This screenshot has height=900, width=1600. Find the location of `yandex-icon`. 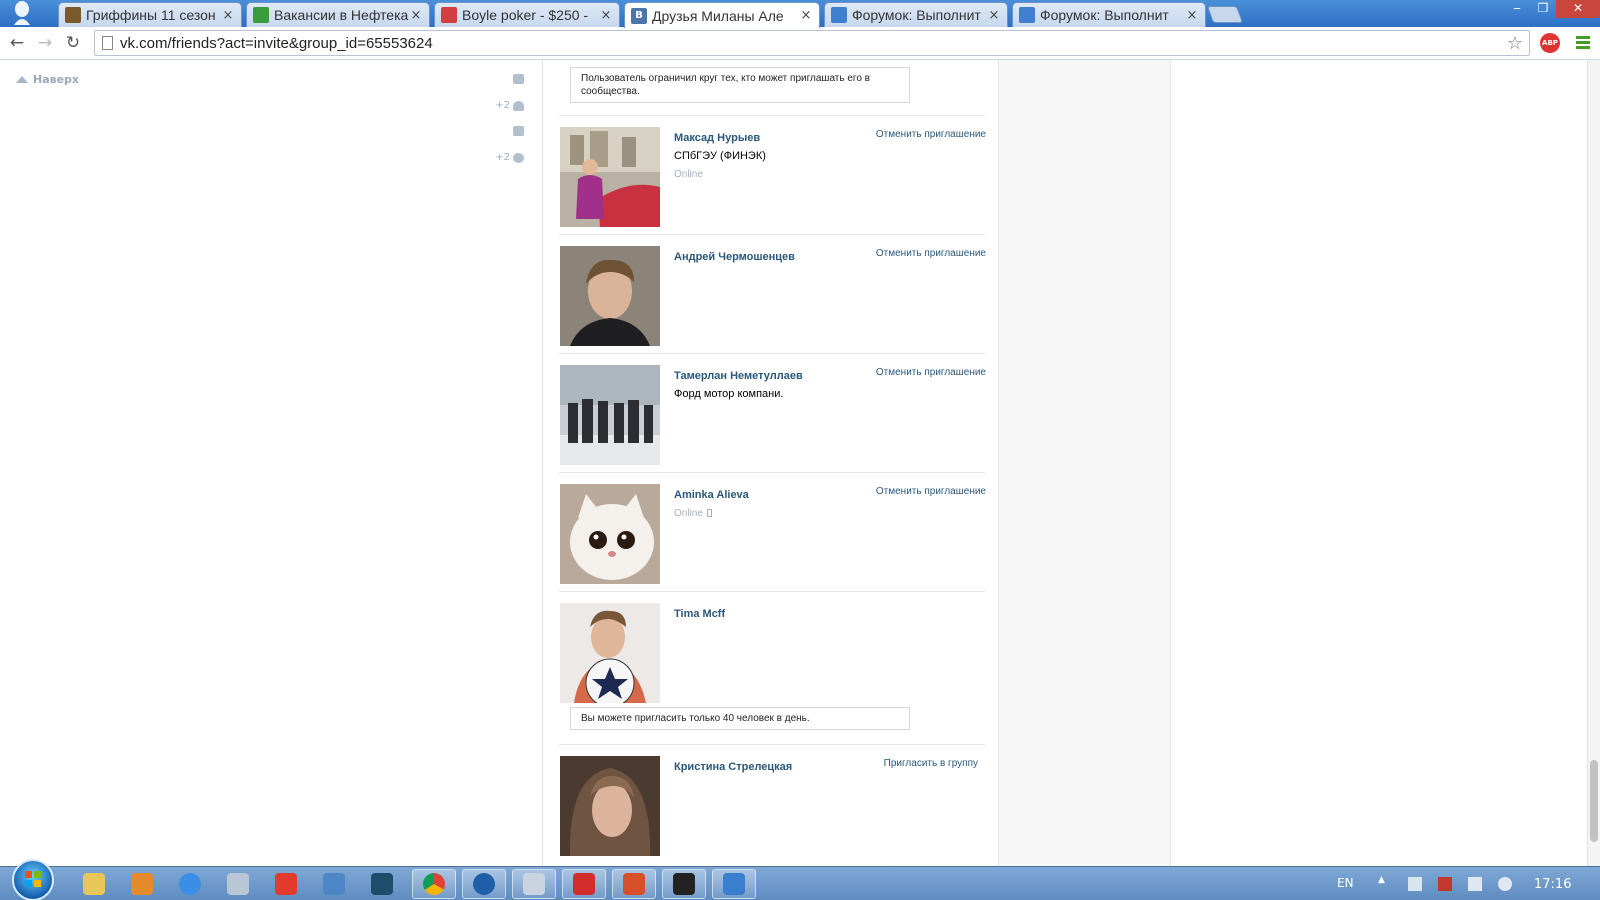

yandex-icon is located at coordinates (286, 884).